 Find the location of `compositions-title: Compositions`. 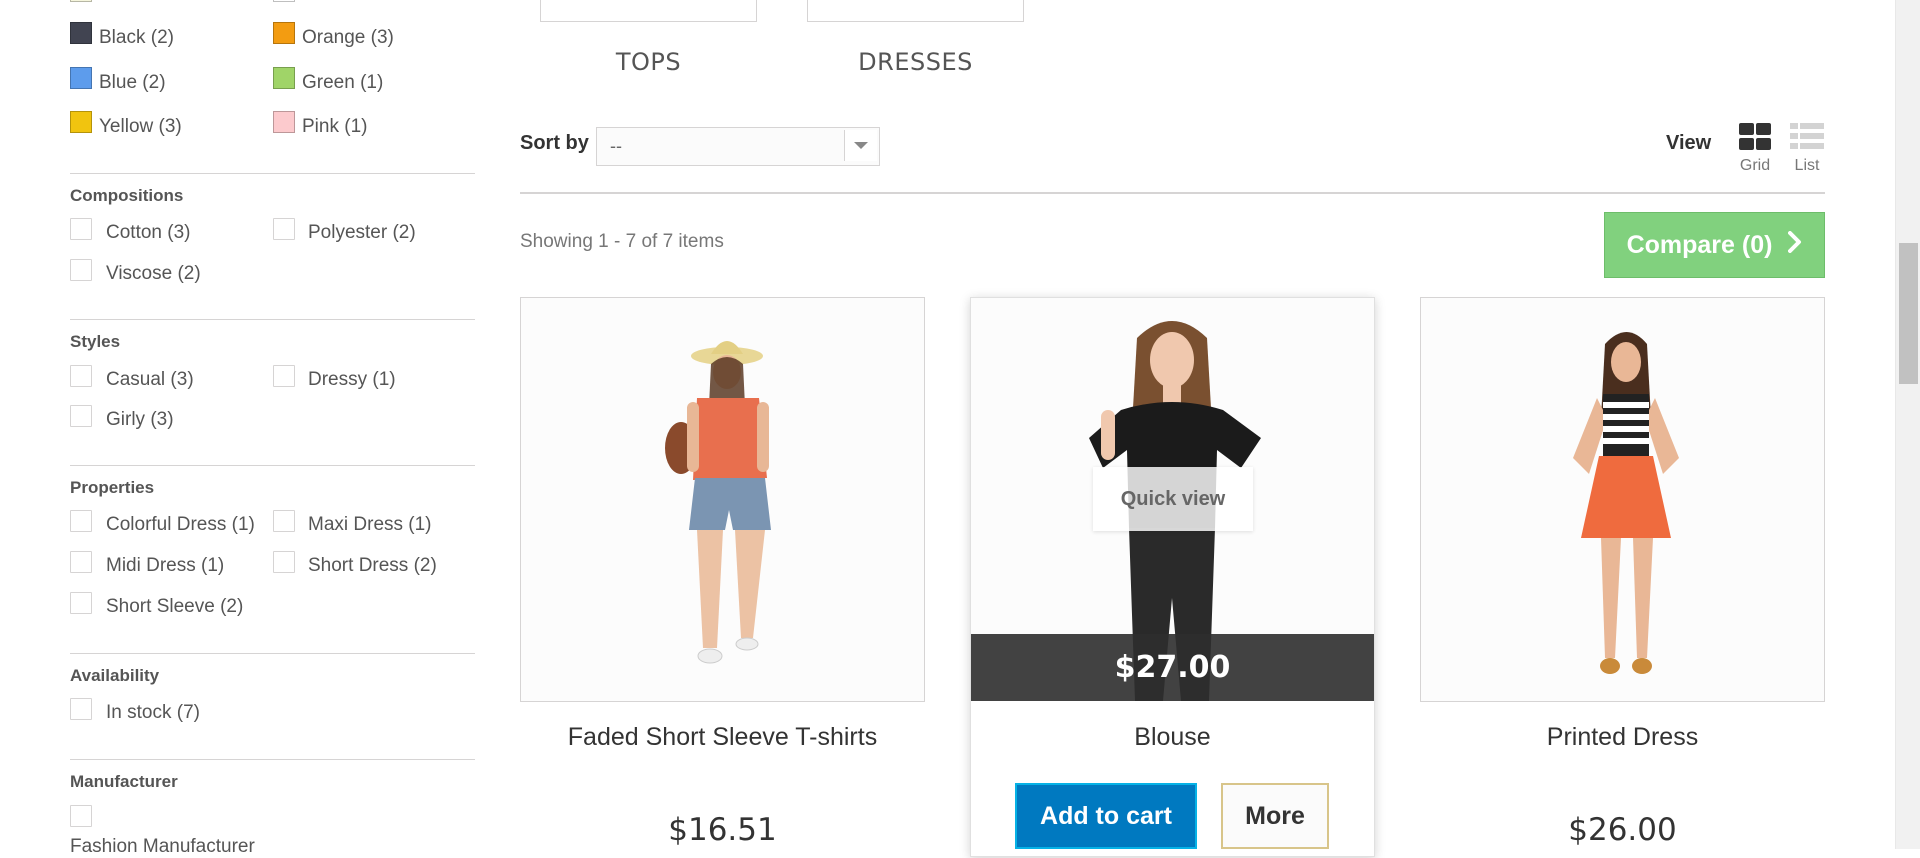

compositions-title: Compositions is located at coordinates (127, 195).